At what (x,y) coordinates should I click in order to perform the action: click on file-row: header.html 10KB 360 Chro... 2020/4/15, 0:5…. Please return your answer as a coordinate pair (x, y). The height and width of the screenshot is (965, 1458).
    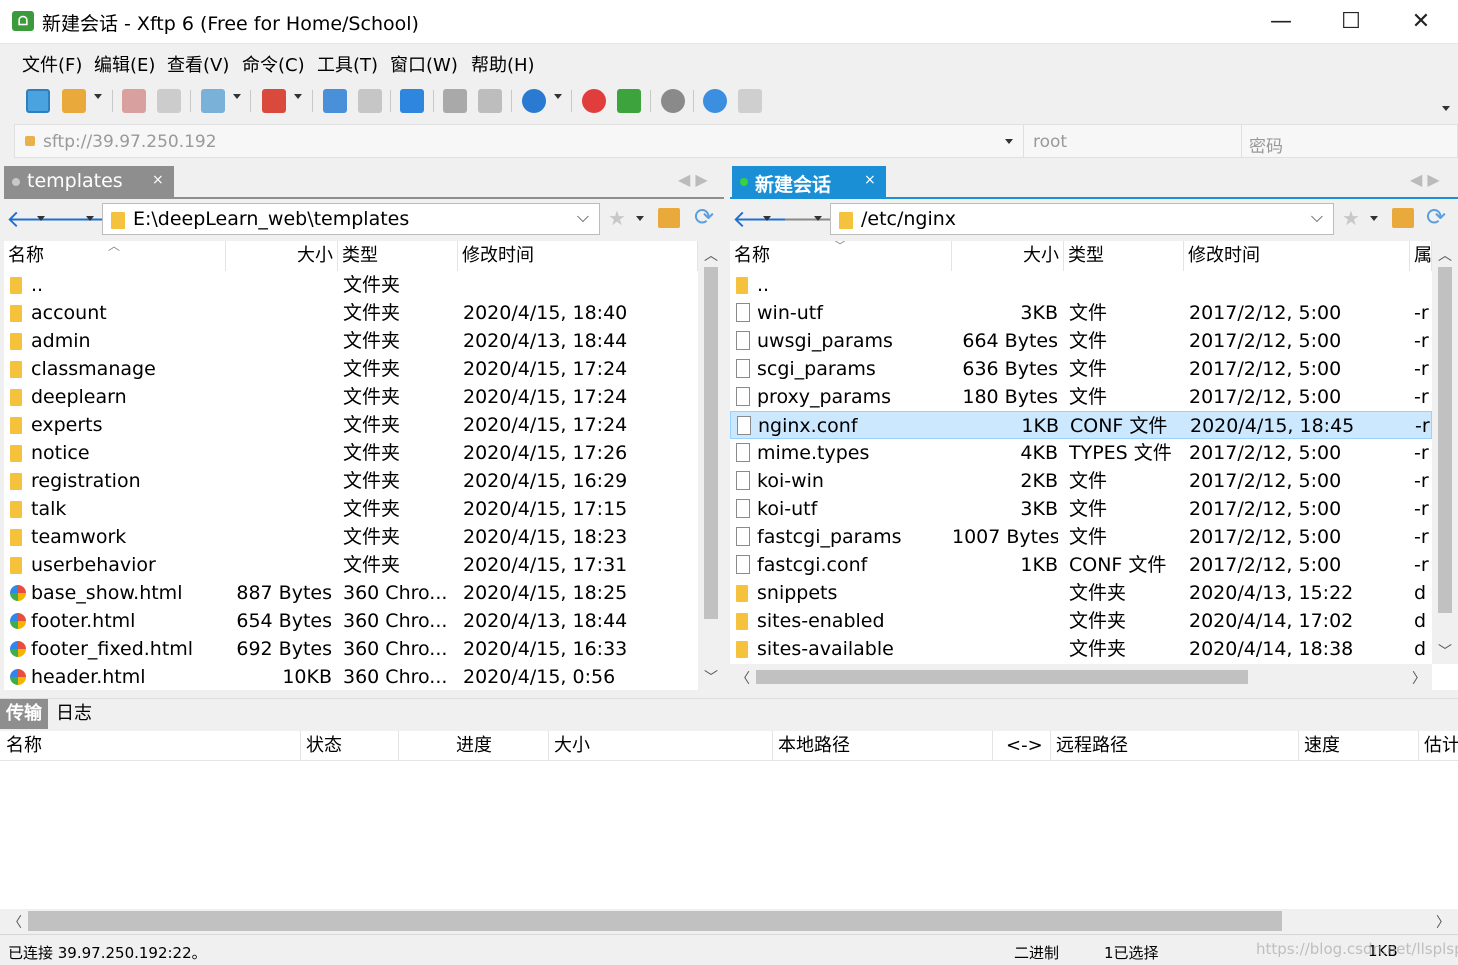
    Looking at the image, I should click on (351, 676).